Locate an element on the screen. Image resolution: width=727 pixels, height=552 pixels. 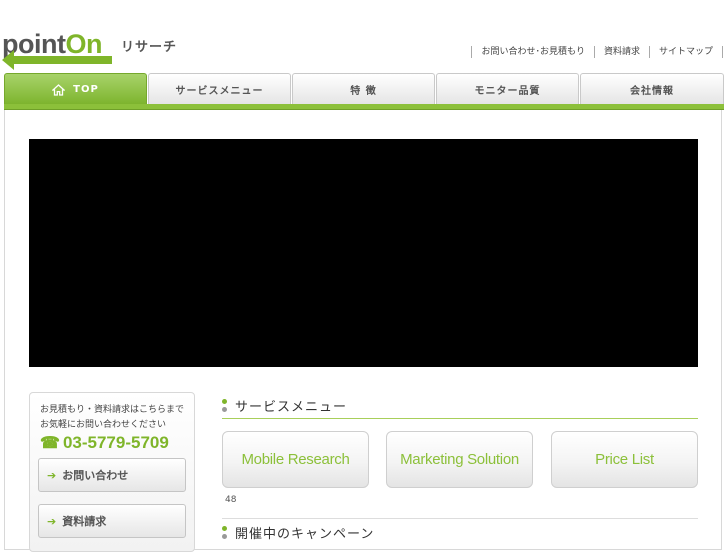
nav-tab-top: TOP is located at coordinates (75, 89).